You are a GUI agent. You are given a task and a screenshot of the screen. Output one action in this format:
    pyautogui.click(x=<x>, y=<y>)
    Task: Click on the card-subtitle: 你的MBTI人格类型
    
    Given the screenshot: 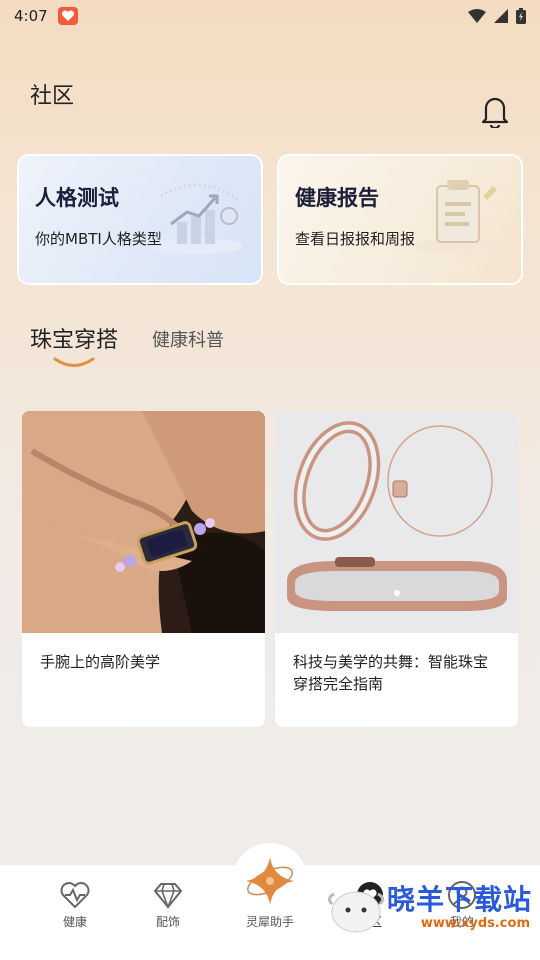 What is the action you would take?
    pyautogui.click(x=98, y=239)
    